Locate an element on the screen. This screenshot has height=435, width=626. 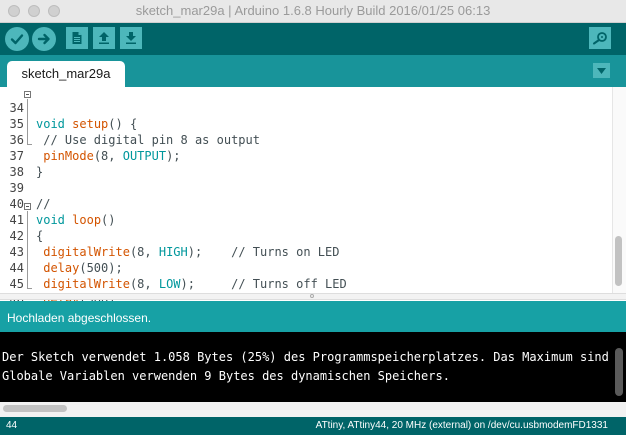
toolbar is located at coordinates (313, 39).